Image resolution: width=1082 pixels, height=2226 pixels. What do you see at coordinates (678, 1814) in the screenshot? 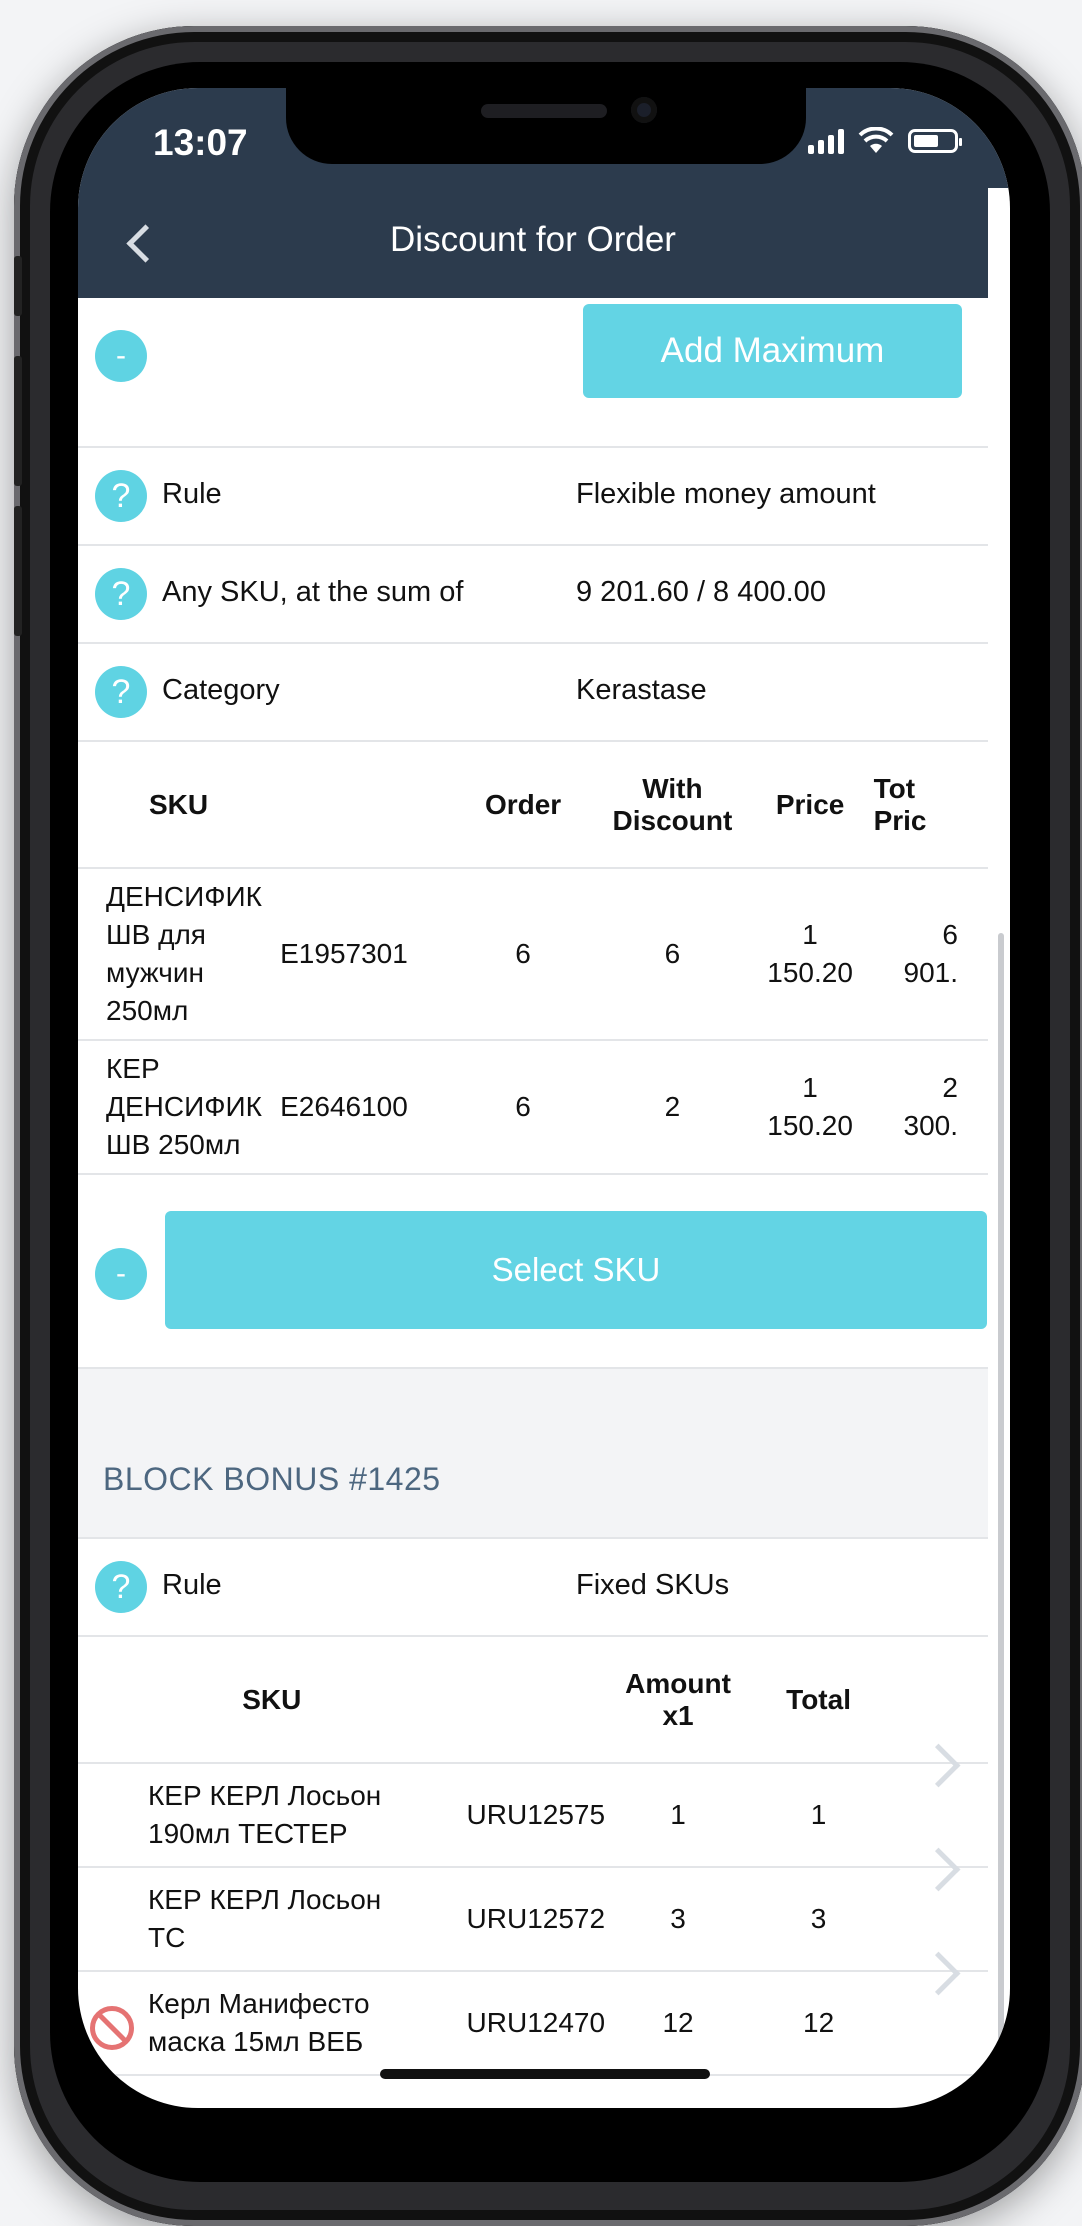
I see `bonus-amount: 1` at bounding box center [678, 1814].